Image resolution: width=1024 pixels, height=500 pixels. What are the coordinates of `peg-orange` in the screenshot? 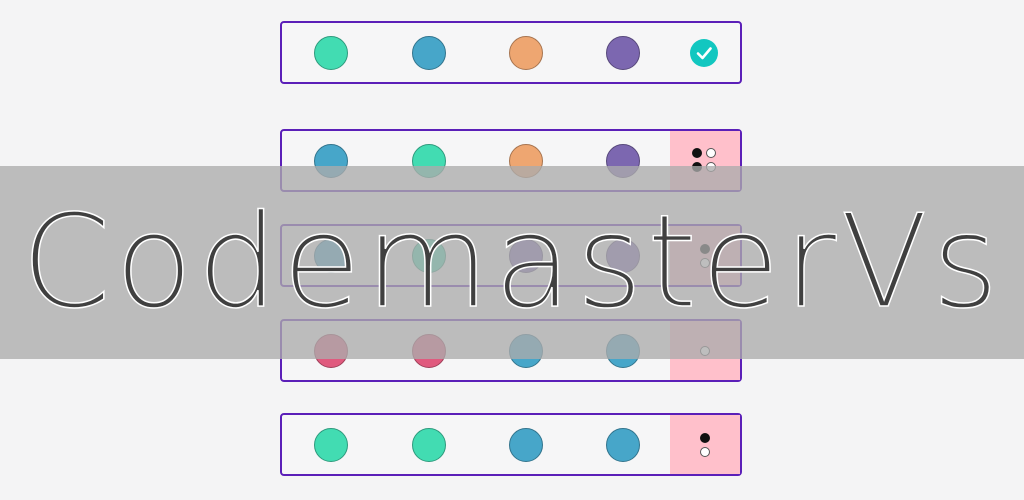 It's located at (526, 52).